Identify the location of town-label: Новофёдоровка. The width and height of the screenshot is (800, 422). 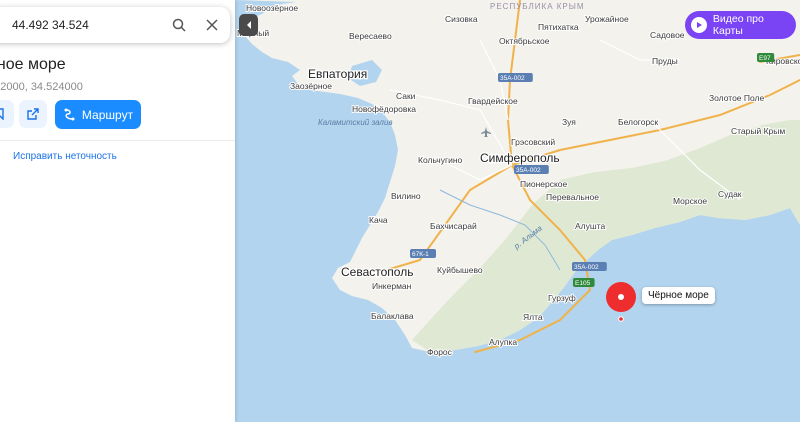
(384, 109).